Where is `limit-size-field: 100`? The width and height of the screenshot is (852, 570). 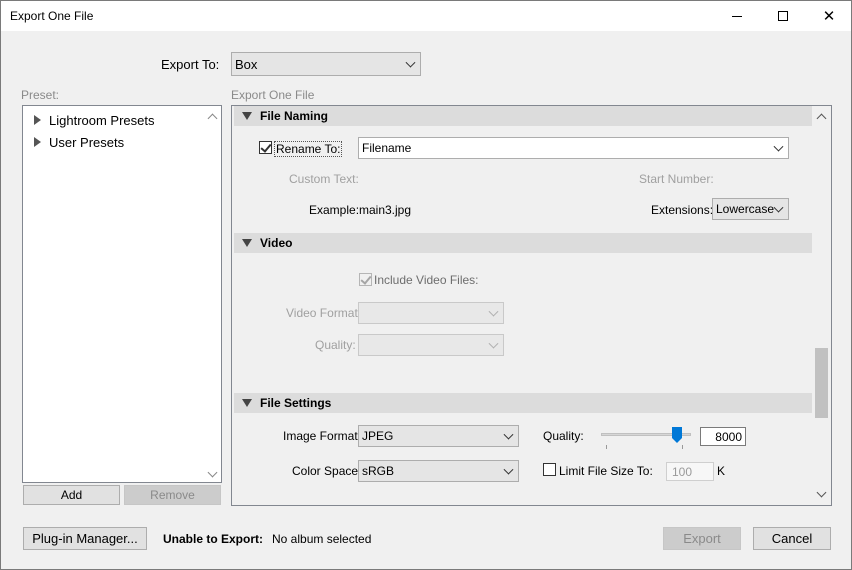 limit-size-field: 100 is located at coordinates (690, 471).